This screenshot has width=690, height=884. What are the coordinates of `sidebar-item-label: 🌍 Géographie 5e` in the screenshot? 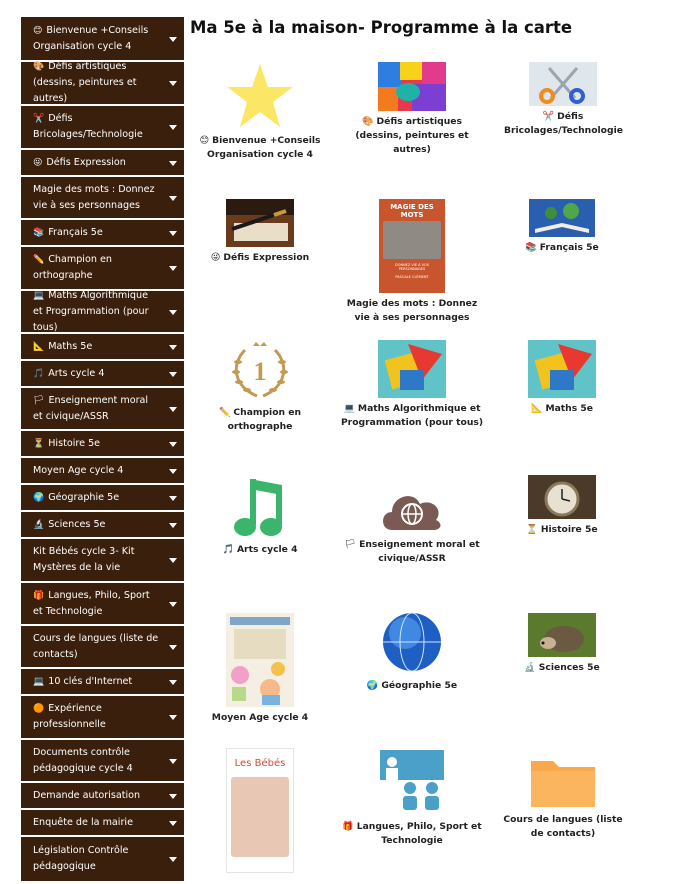 It's located at (76, 497).